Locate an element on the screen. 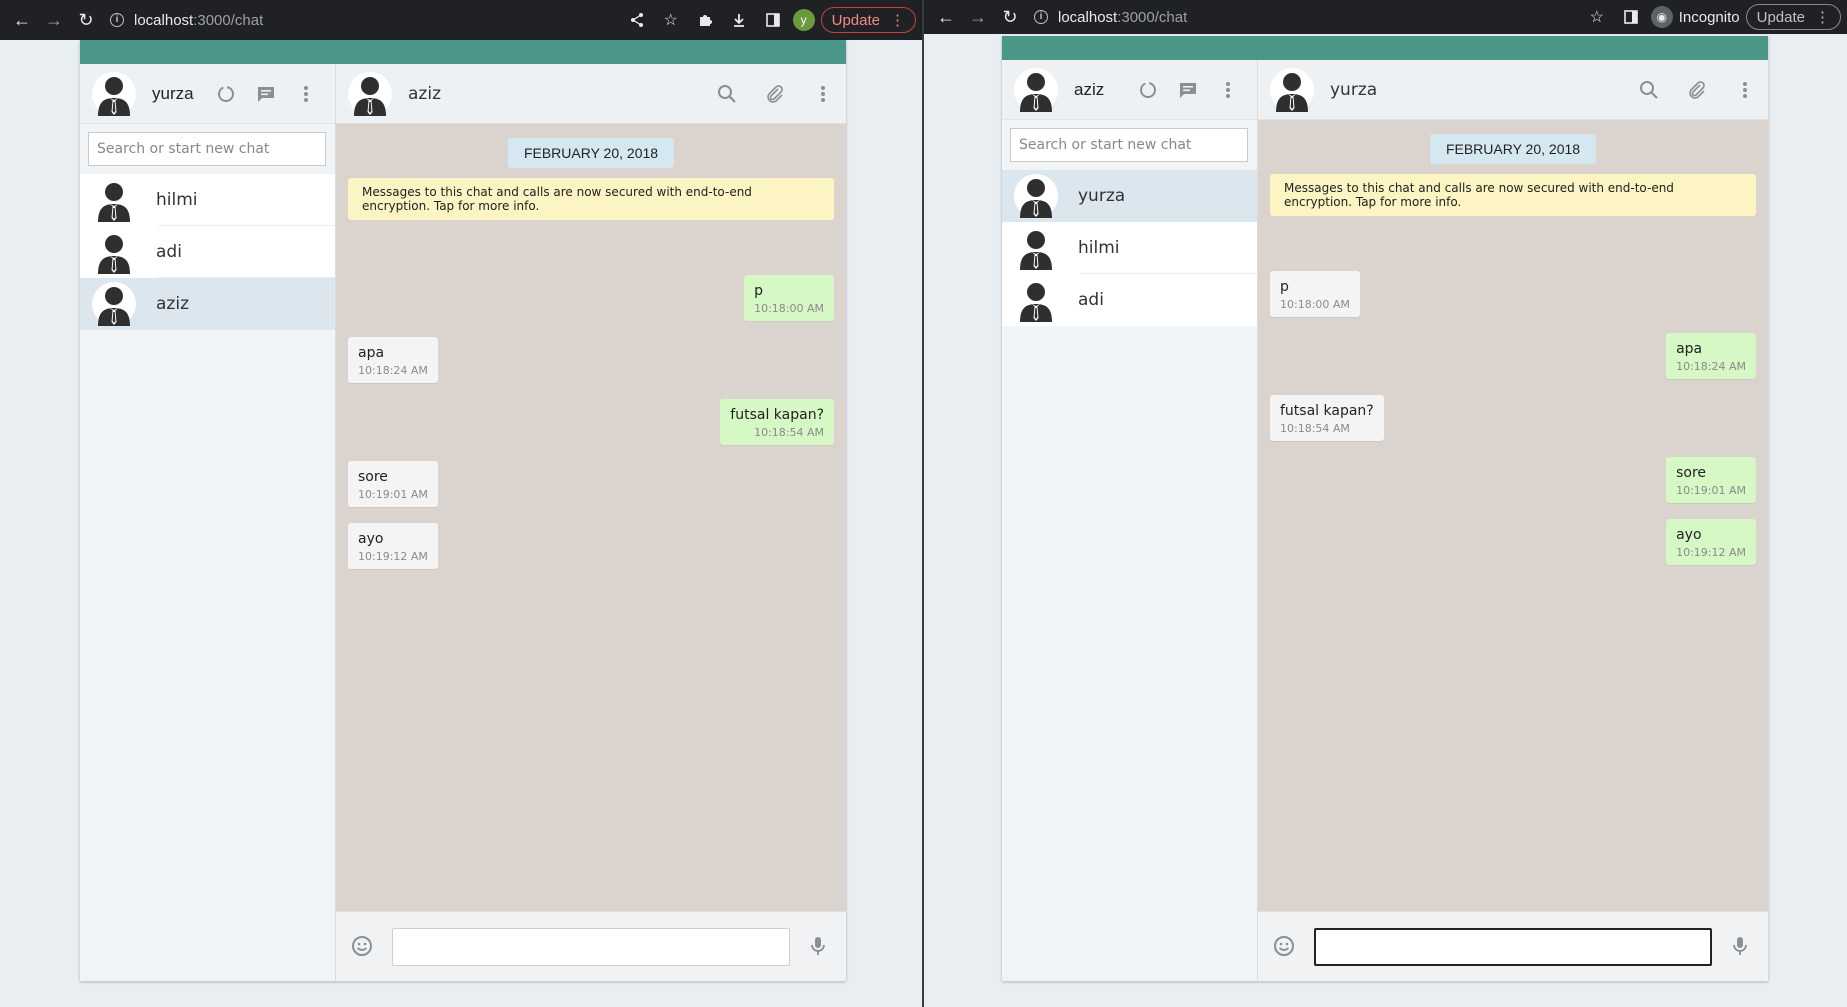  app-top-bar is located at coordinates (463, 52).